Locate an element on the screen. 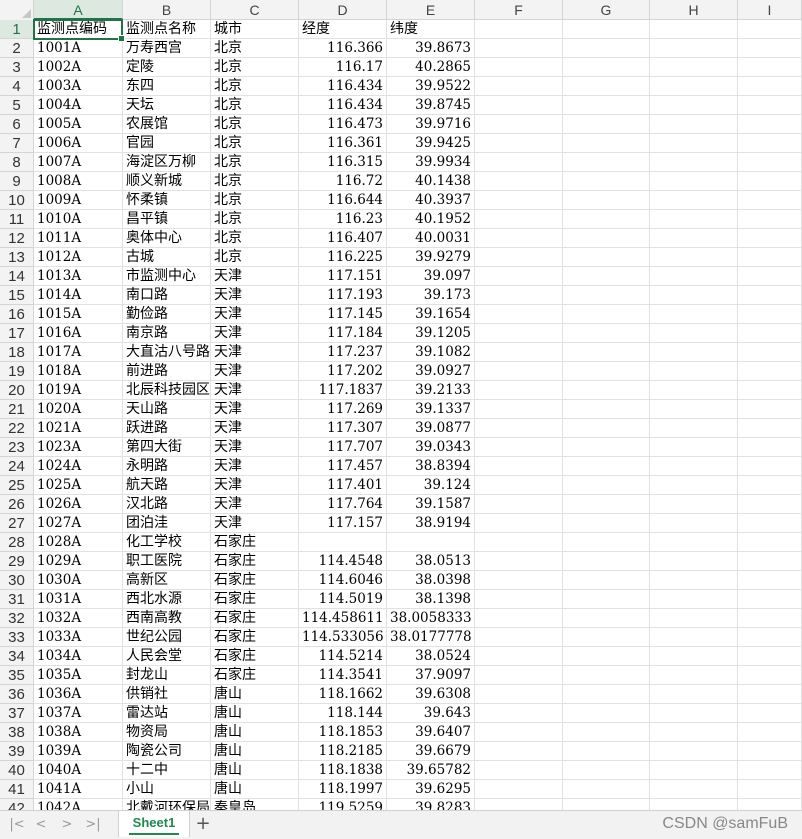 This screenshot has height=839, width=802. cell: 39.0877 is located at coordinates (431, 428).